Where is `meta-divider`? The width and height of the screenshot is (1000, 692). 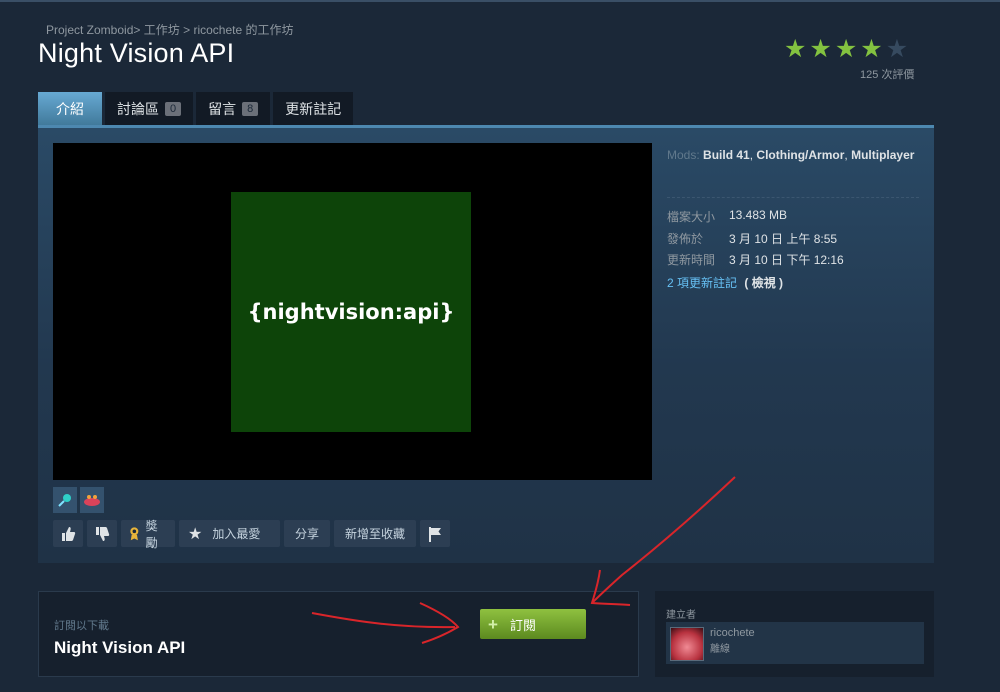 meta-divider is located at coordinates (793, 197).